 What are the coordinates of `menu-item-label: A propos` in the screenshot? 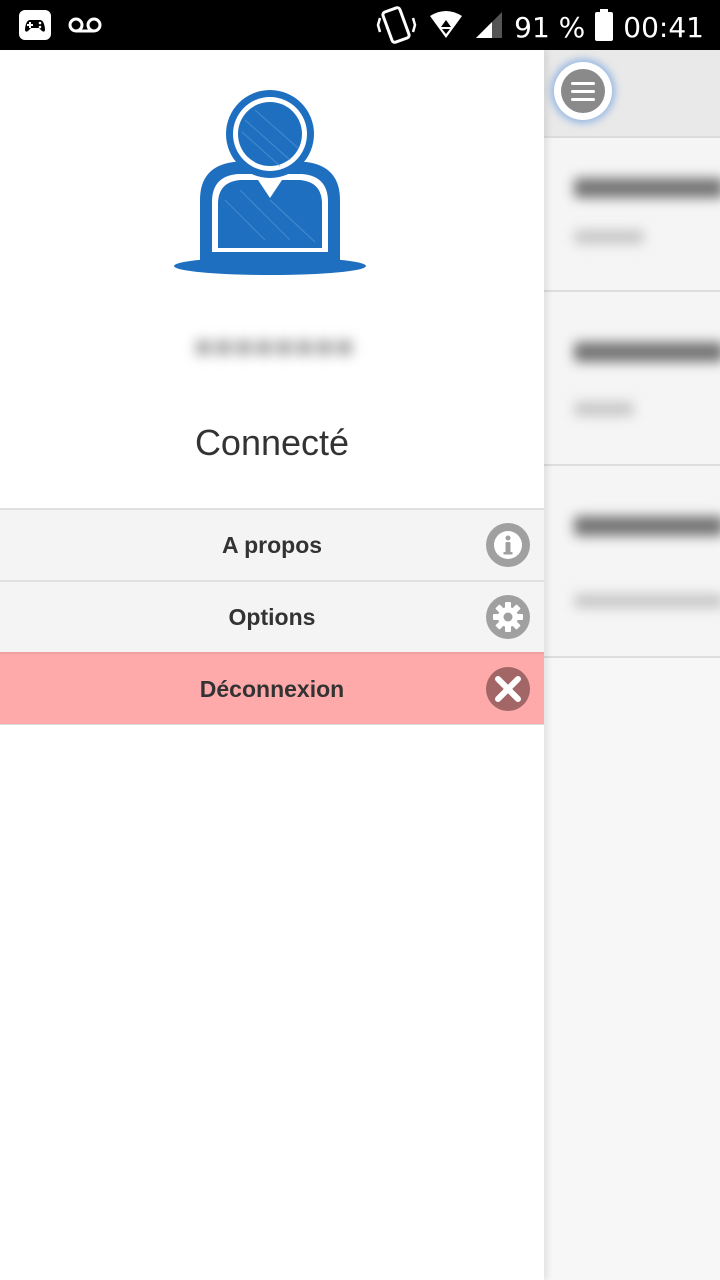 It's located at (272, 545).